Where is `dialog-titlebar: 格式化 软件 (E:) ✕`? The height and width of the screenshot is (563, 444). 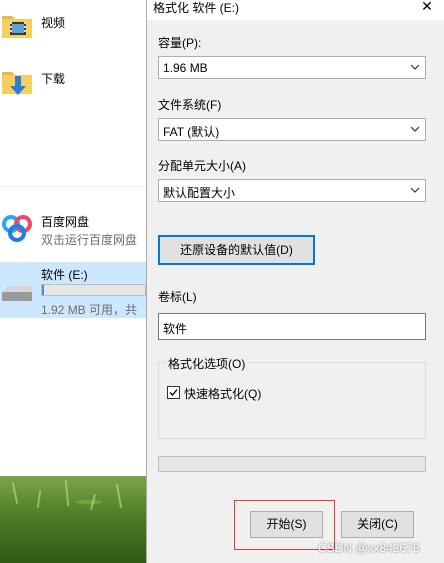
dialog-titlebar: 格式化 软件 (E:) ✕ is located at coordinates (295, 10).